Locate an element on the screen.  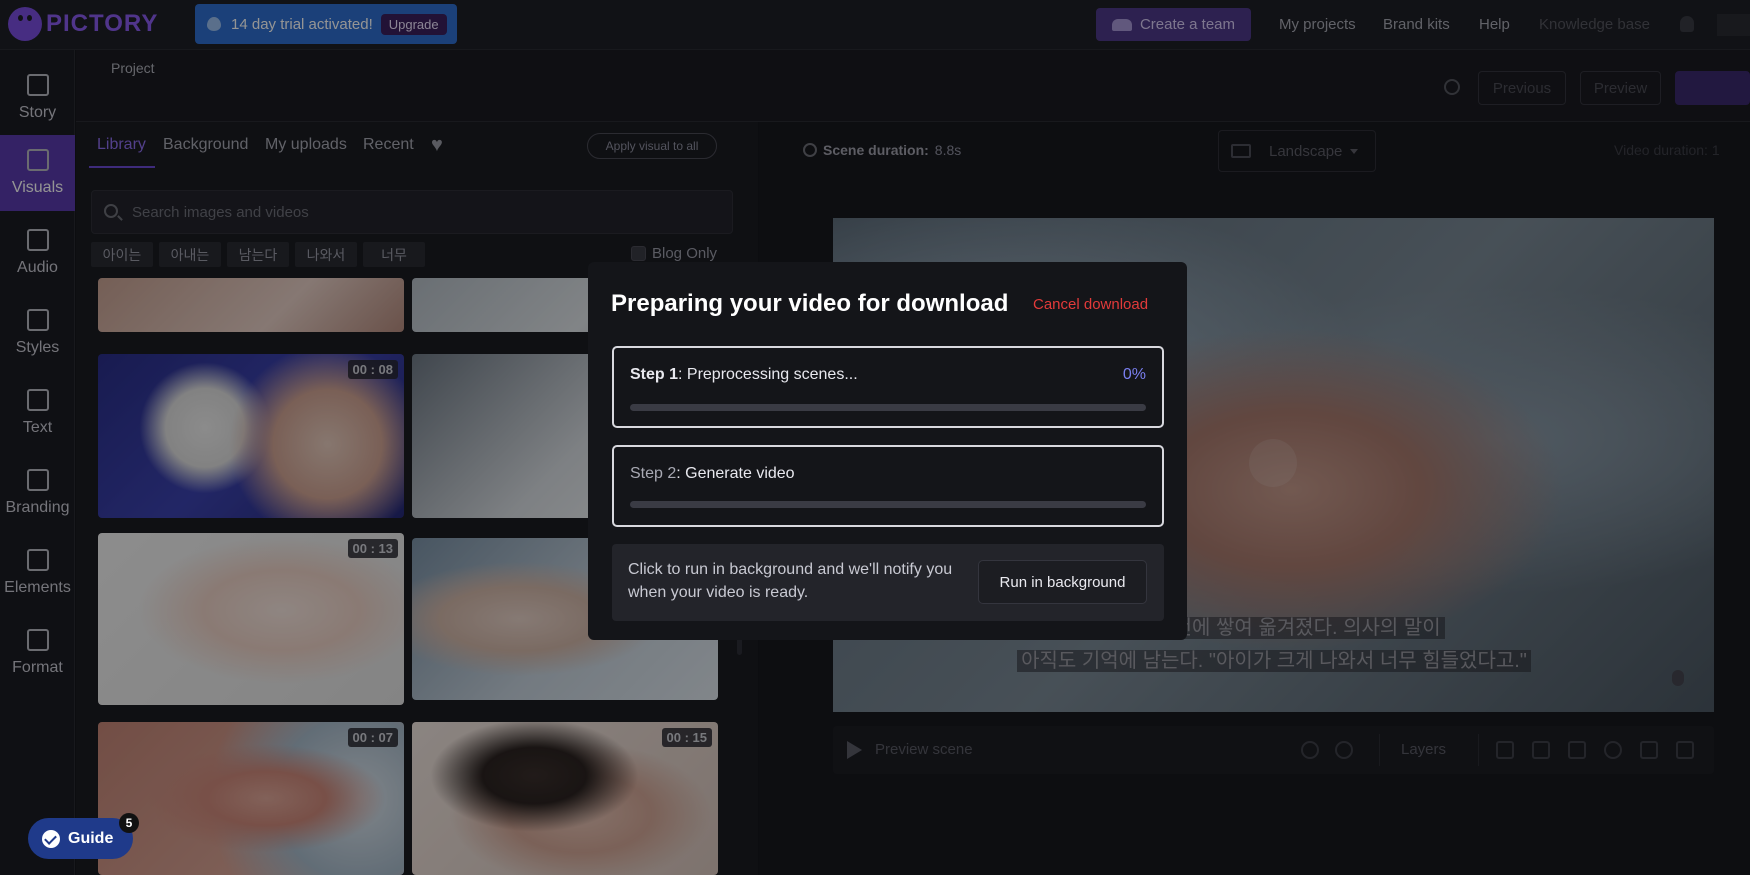
guide-button: Guide is located at coordinates (80, 838).